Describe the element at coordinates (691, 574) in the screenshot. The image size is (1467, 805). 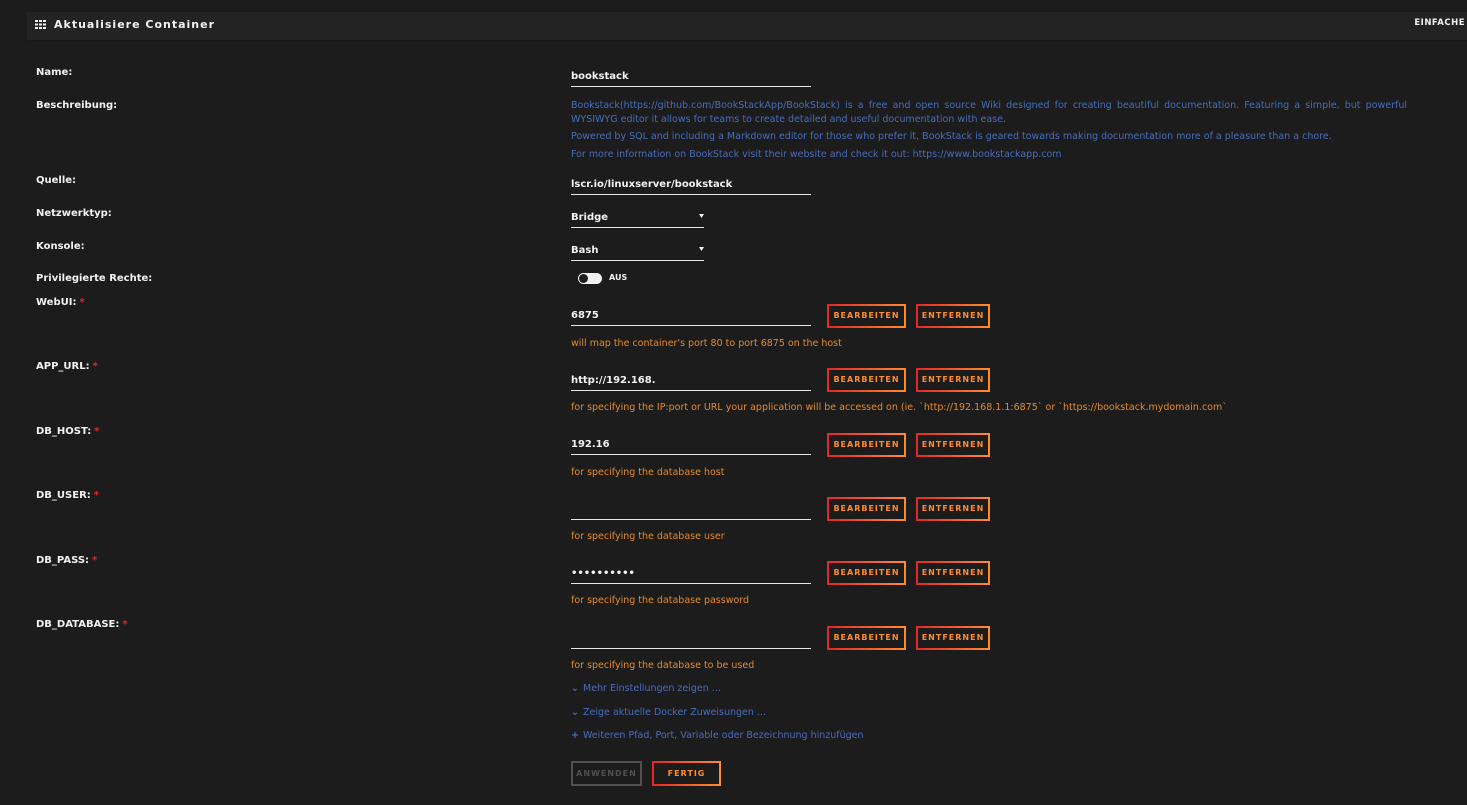
I see `db-pass-input: ••••••••••` at that location.